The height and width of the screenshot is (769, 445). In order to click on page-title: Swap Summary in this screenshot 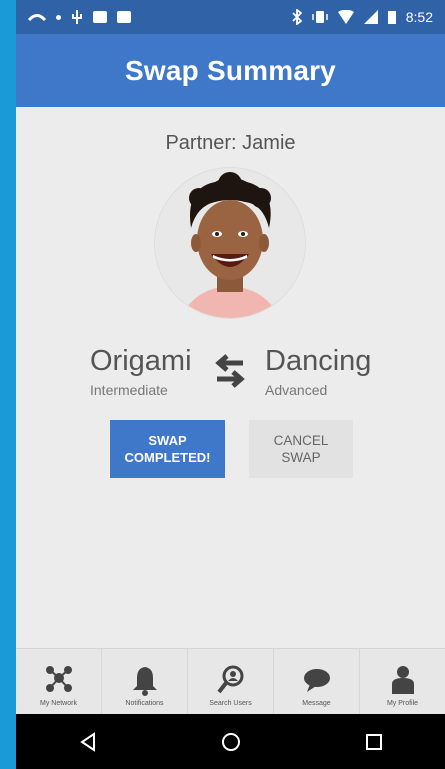, I will do `click(230, 70)`.